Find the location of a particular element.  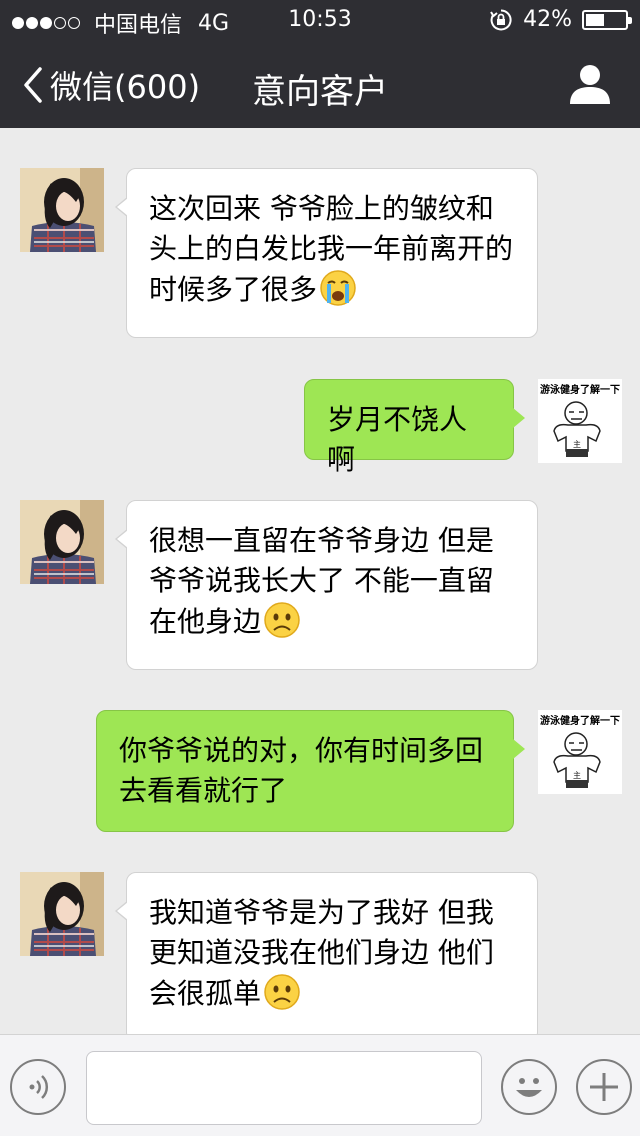

plus-icon is located at coordinates (604, 1087).